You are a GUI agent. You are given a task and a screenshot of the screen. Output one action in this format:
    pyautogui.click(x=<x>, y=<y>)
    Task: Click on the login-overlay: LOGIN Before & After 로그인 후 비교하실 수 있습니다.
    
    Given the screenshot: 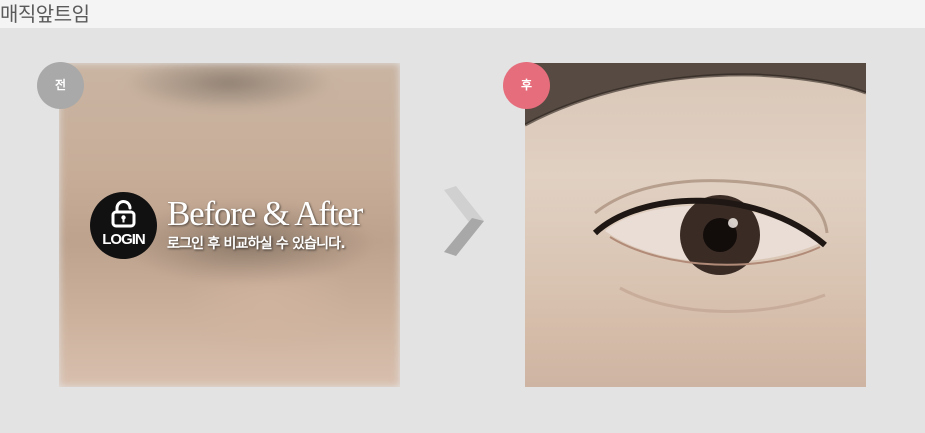 What is the action you would take?
    pyautogui.click(x=235, y=227)
    